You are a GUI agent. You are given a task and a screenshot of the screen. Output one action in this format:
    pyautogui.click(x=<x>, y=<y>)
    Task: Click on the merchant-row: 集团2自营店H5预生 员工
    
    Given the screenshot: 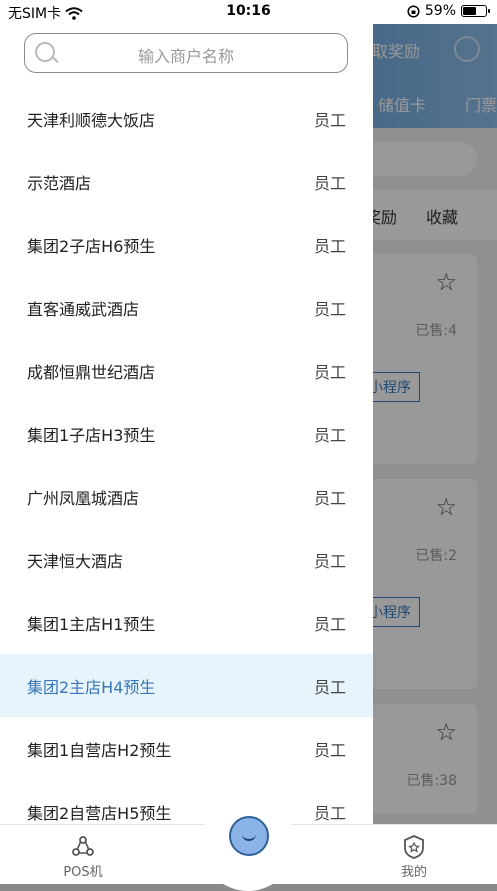 What is the action you would take?
    pyautogui.click(x=186, y=802)
    